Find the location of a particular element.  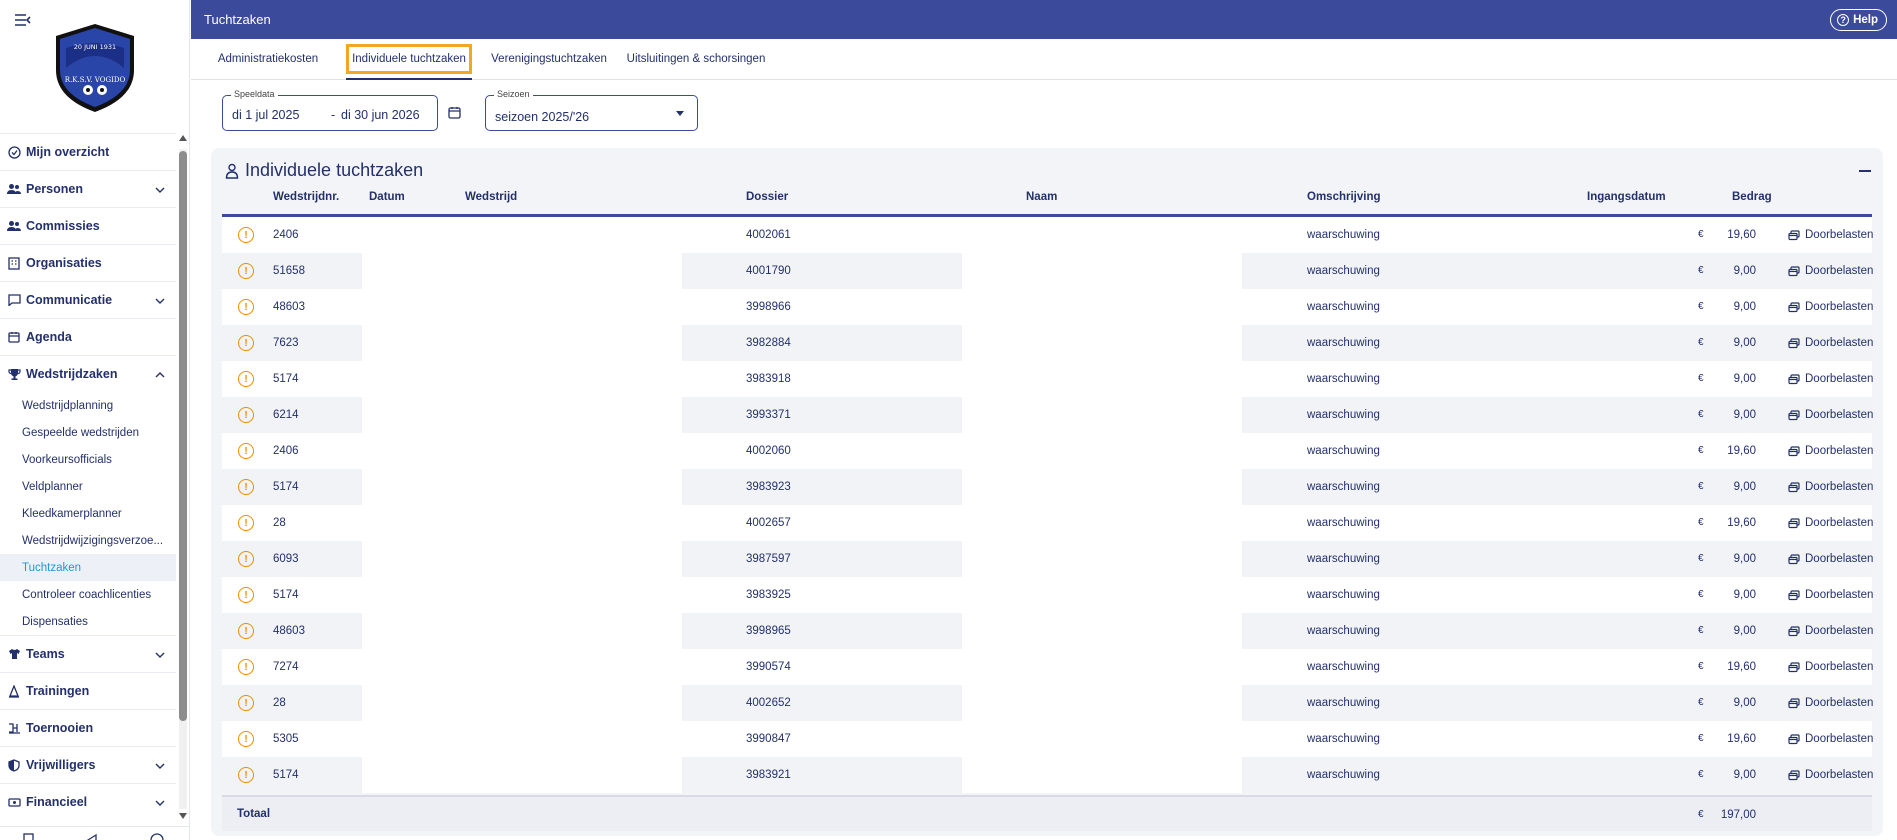

scrollbar-thumb is located at coordinates (183, 436).